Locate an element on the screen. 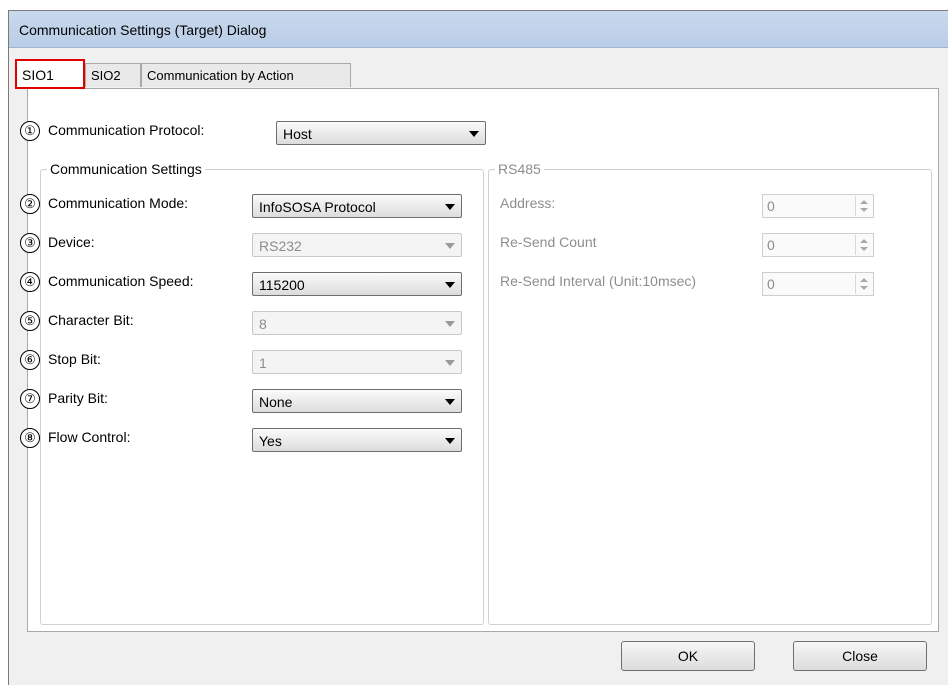 This screenshot has height=685, width=948. device-value: RS232 is located at coordinates (280, 246).